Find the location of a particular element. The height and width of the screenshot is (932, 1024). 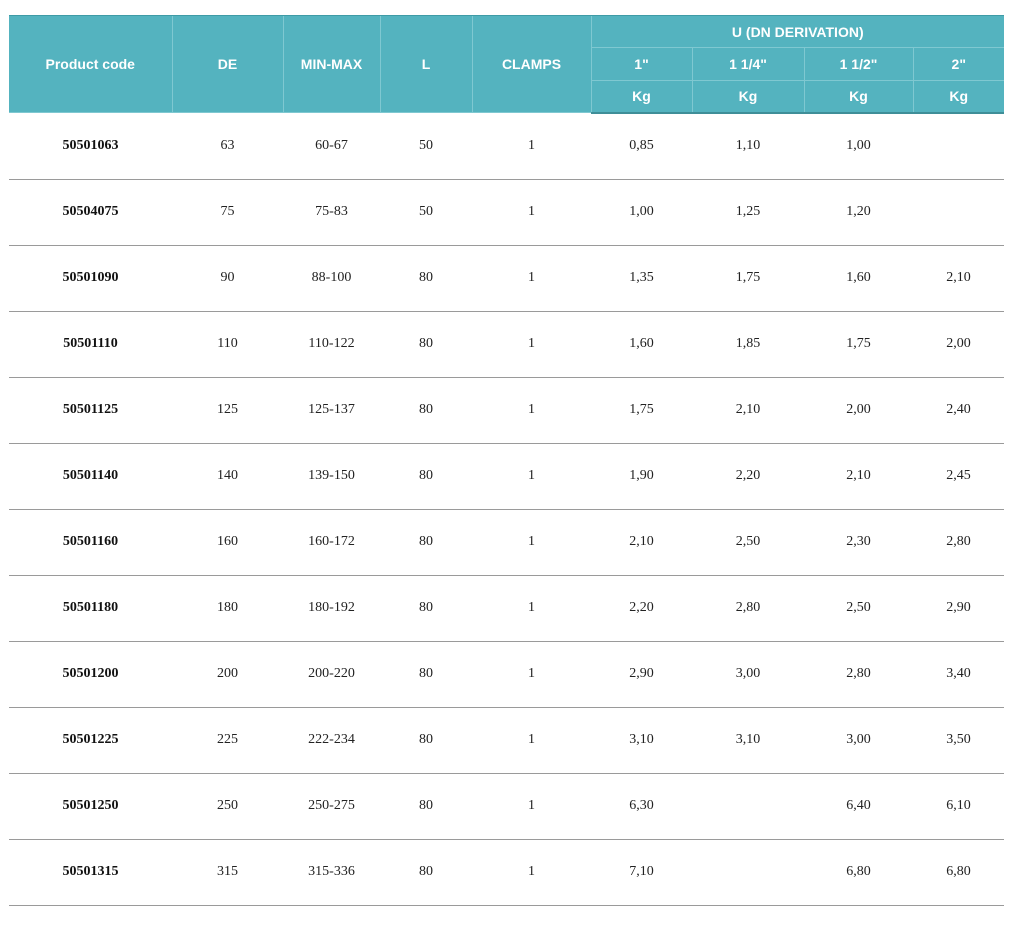

min-max-cell: 222-234 is located at coordinates (331, 740).